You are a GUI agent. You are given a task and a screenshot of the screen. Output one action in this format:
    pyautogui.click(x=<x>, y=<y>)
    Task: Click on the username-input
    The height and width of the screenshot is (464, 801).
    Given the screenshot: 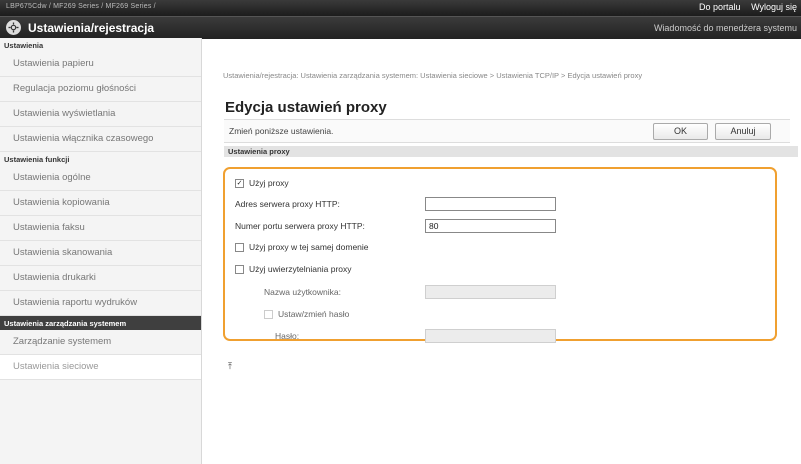 What is the action you would take?
    pyautogui.click(x=490, y=292)
    